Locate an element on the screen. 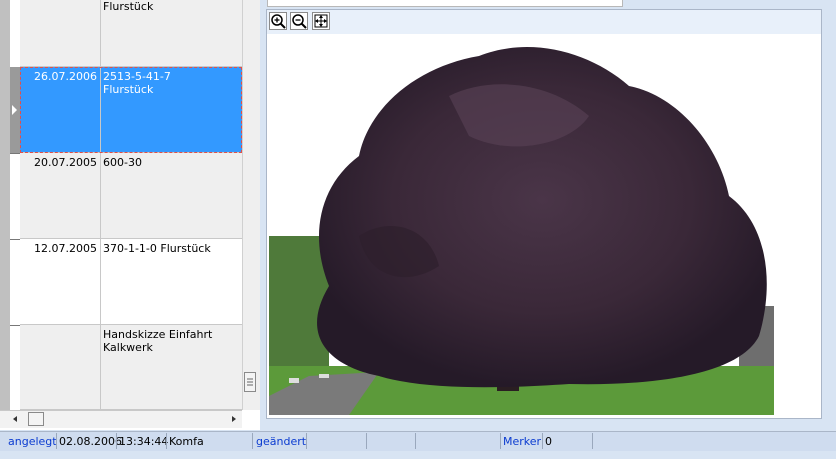 Image resolution: width=836 pixels, height=459 pixels. zoom-in-icon is located at coordinates (278, 21).